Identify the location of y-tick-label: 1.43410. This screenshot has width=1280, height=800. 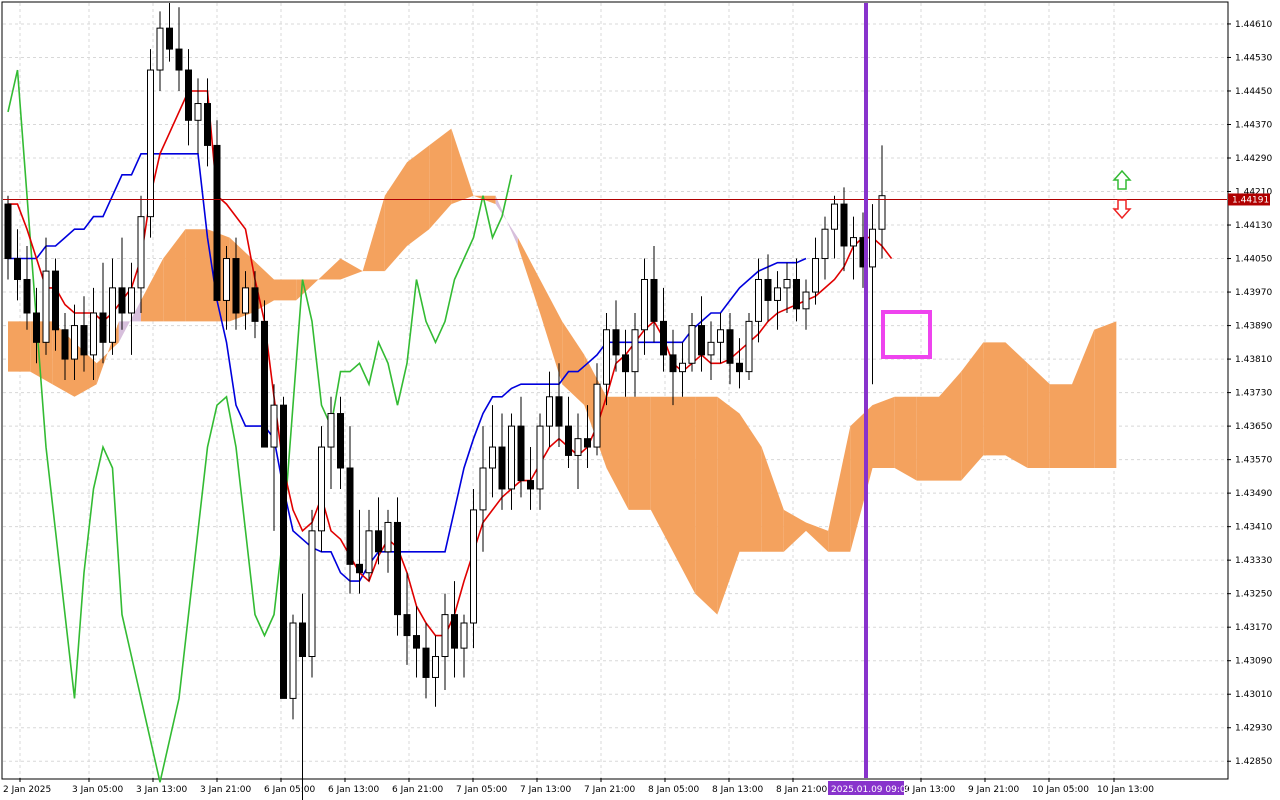
(1253, 528).